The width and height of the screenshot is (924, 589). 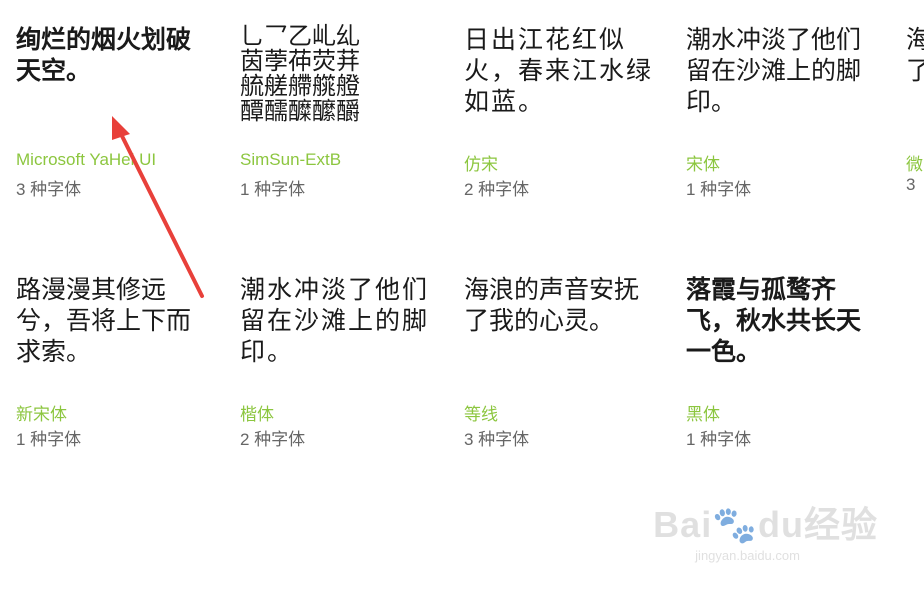 What do you see at coordinates (481, 414) in the screenshot?
I see `font-family-name: 等线` at bounding box center [481, 414].